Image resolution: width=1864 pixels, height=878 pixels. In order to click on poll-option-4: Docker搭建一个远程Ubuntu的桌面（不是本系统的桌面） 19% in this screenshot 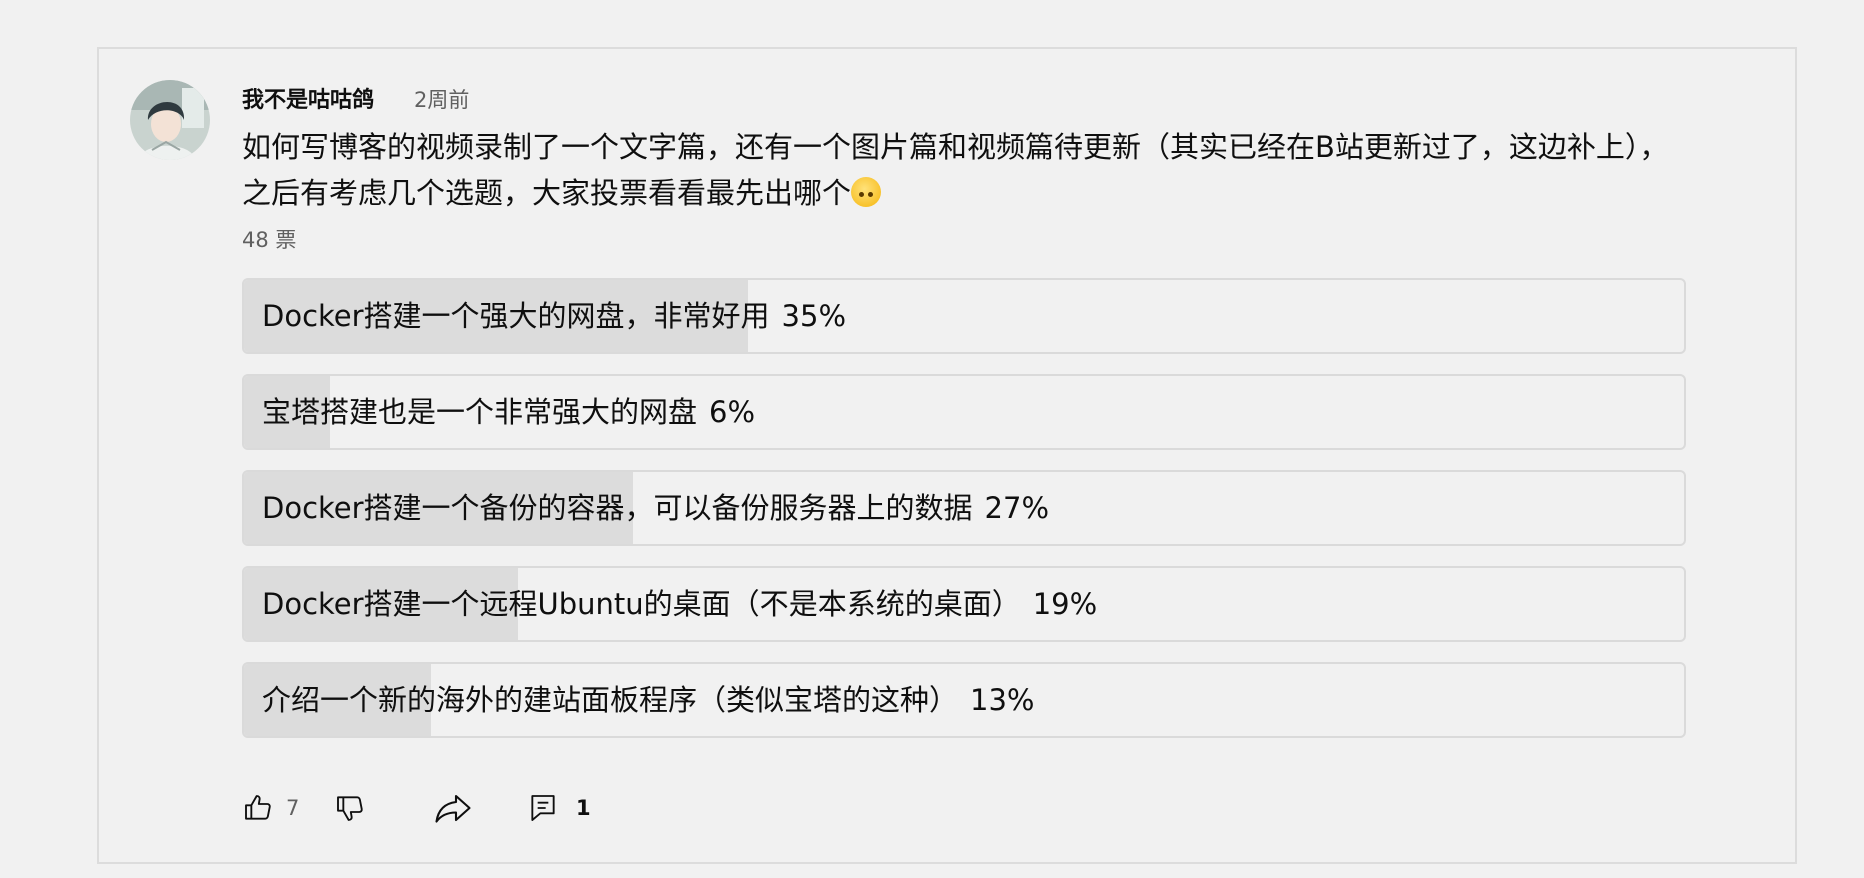, I will do `click(964, 604)`.